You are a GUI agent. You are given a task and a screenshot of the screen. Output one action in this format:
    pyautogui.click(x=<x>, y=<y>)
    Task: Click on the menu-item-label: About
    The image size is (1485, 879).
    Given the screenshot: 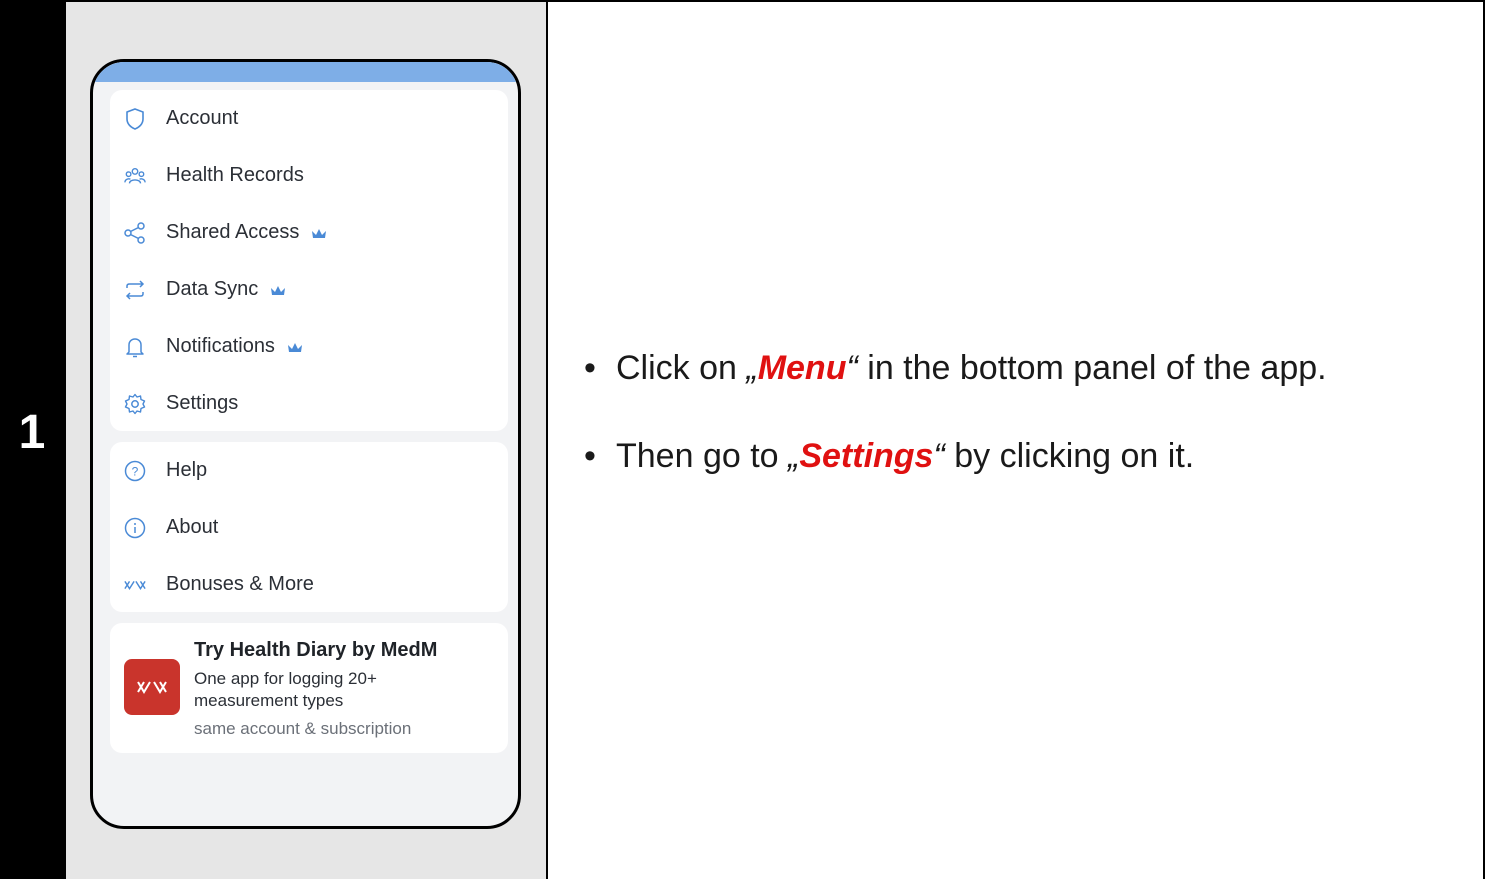 What is the action you would take?
    pyautogui.click(x=192, y=527)
    